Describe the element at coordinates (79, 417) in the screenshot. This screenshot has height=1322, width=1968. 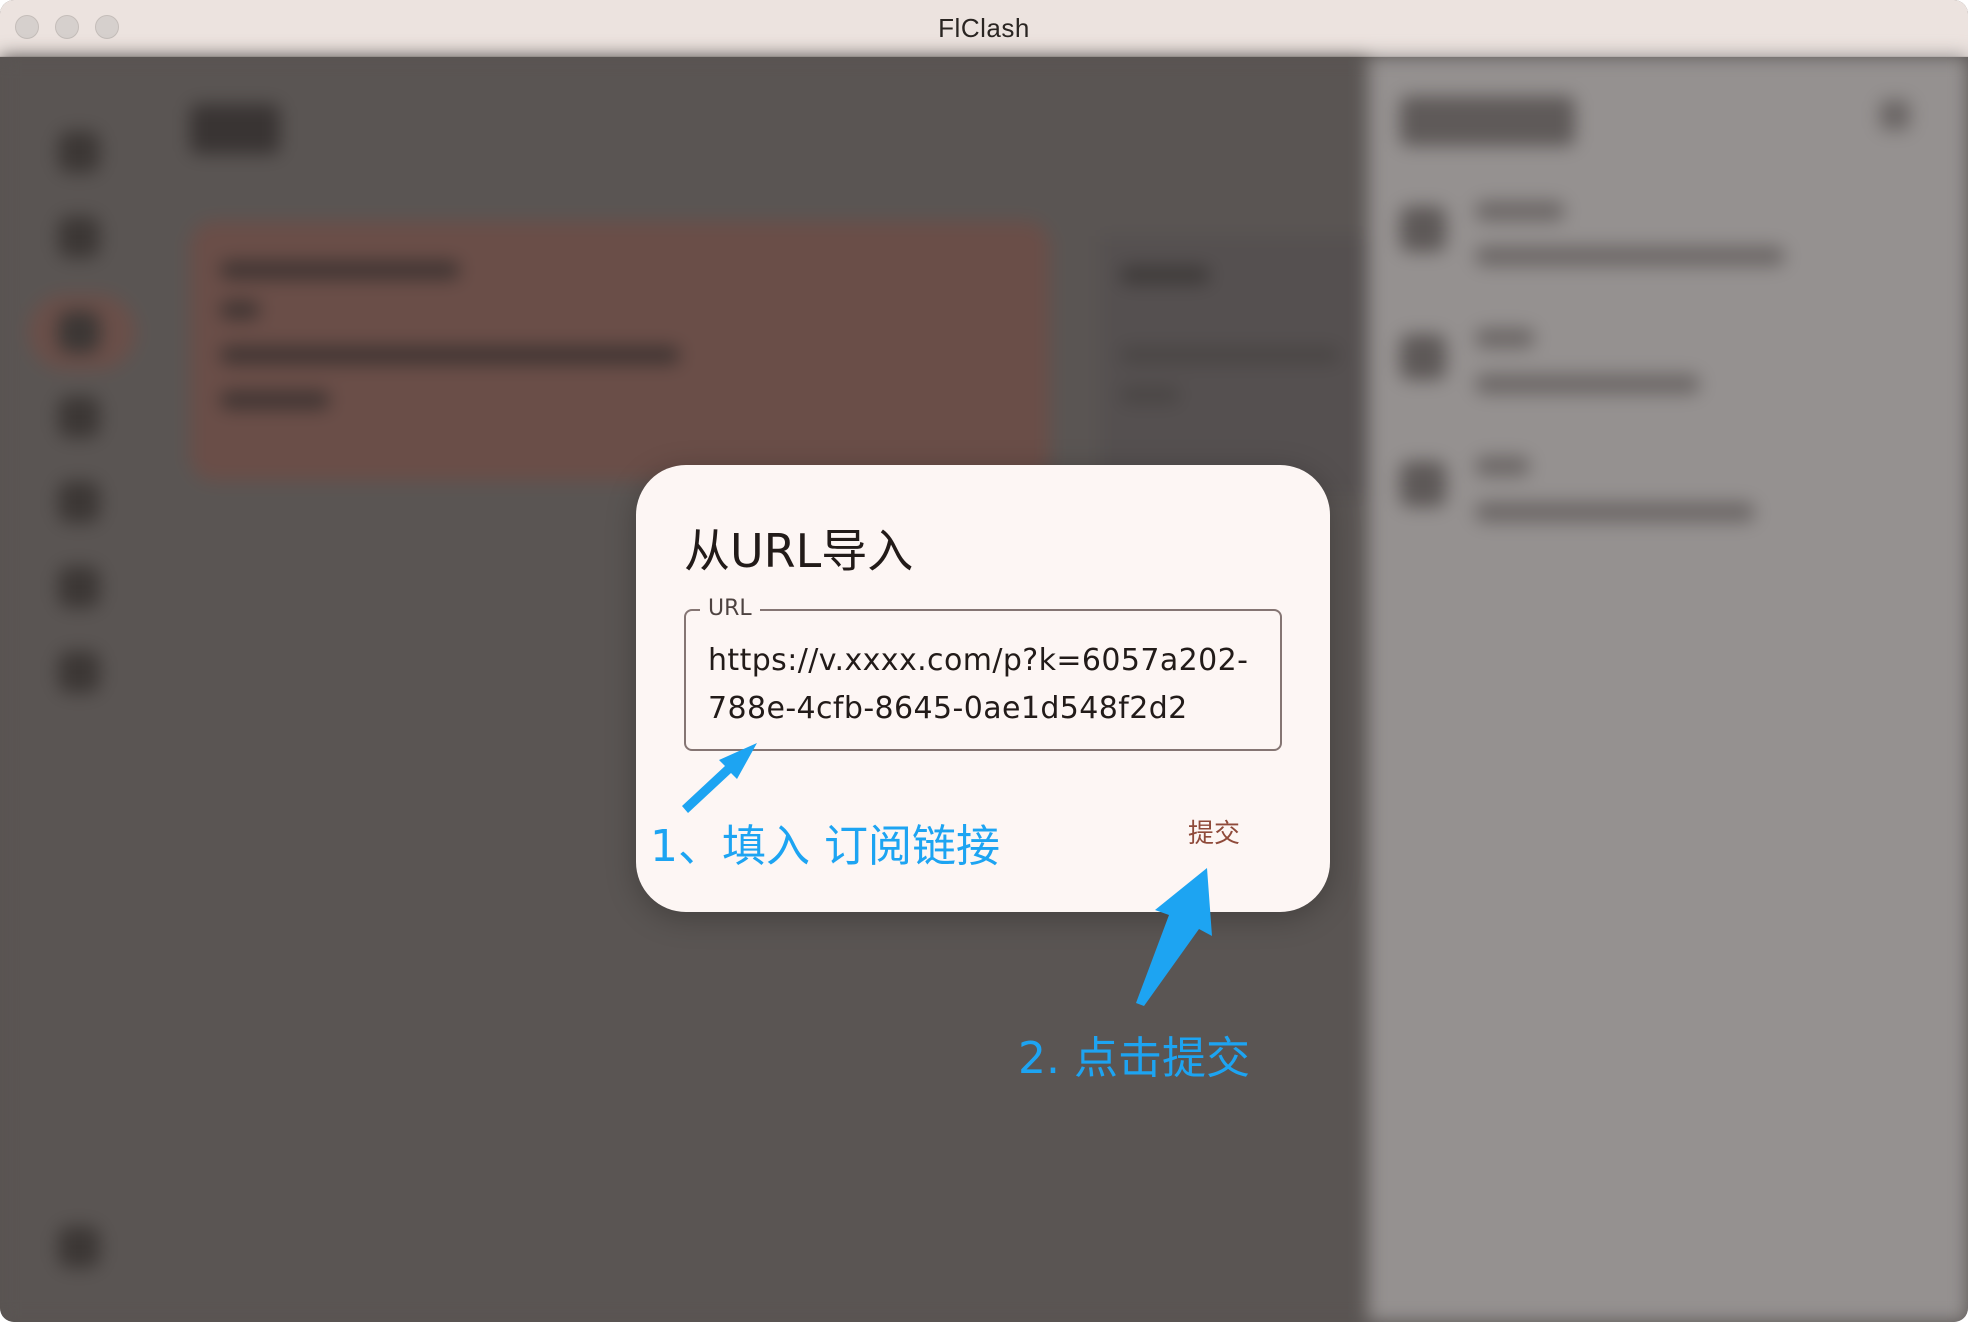
I see `nav-requests-icon` at that location.